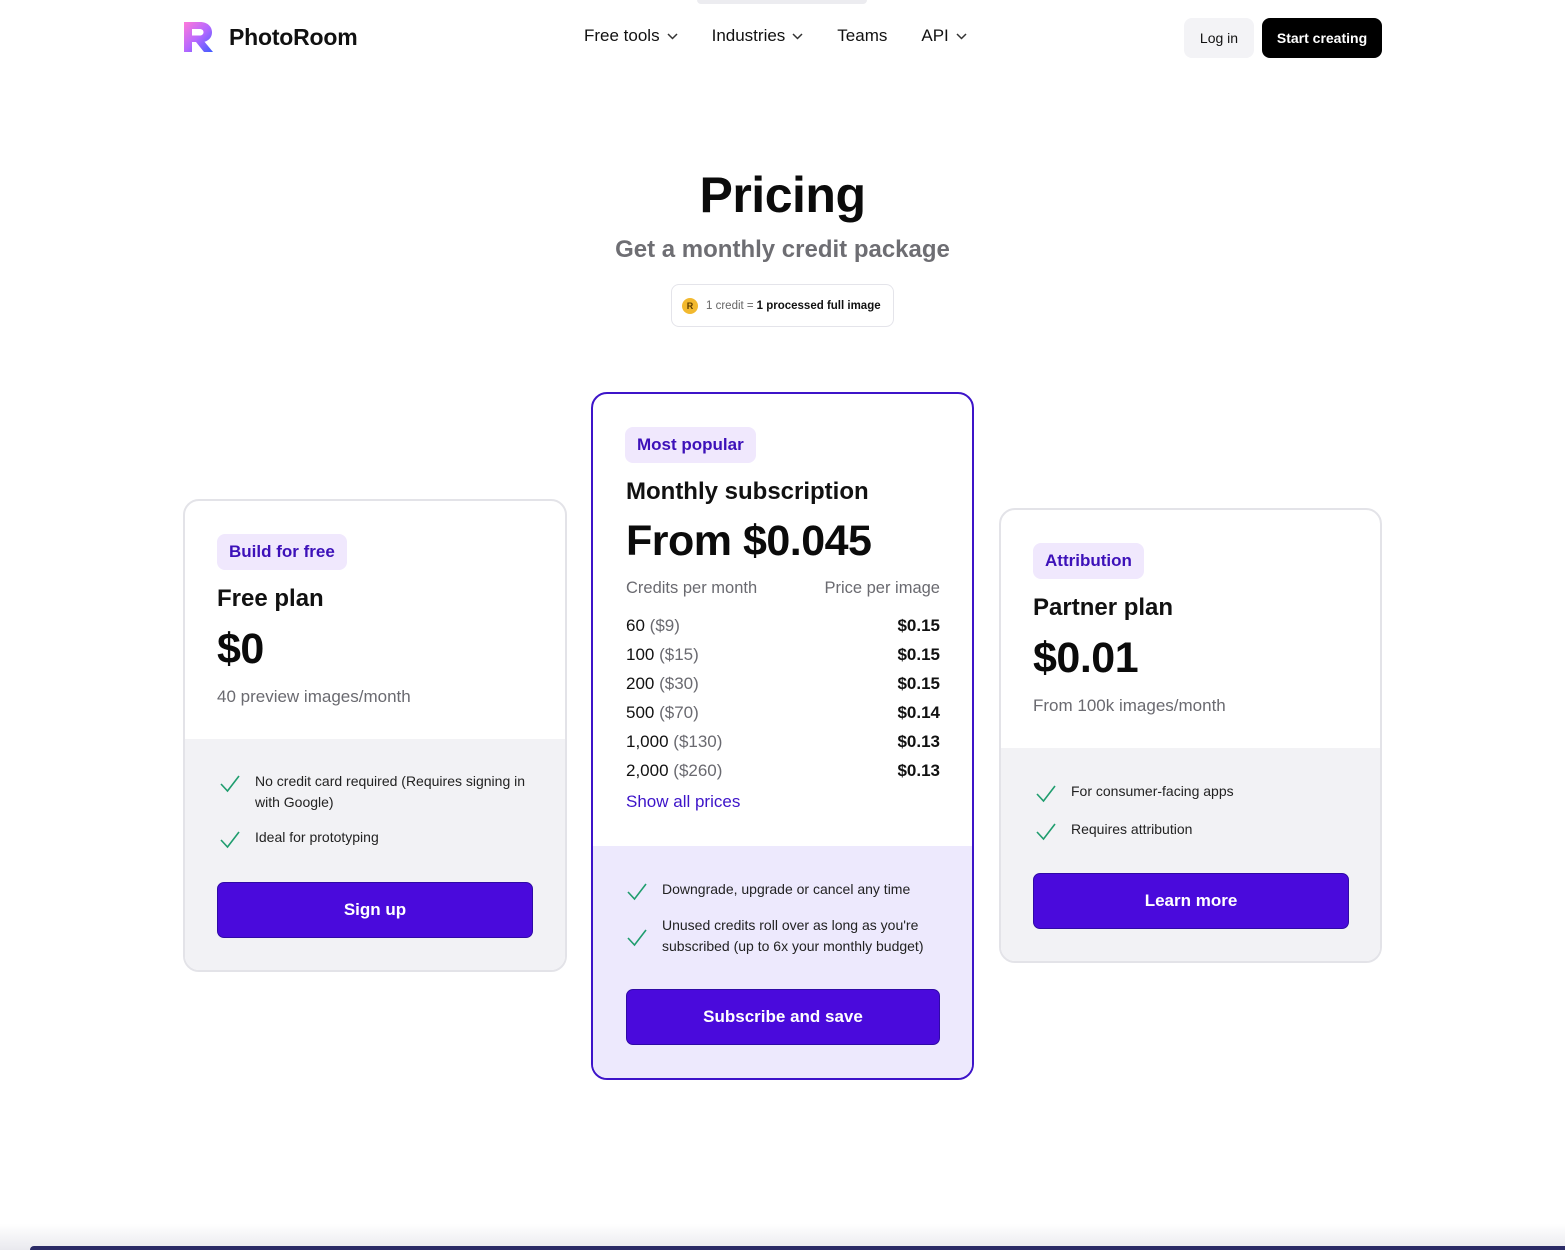 Image resolution: width=1565 pixels, height=1250 pixels. I want to click on nav-api: API, so click(944, 36).